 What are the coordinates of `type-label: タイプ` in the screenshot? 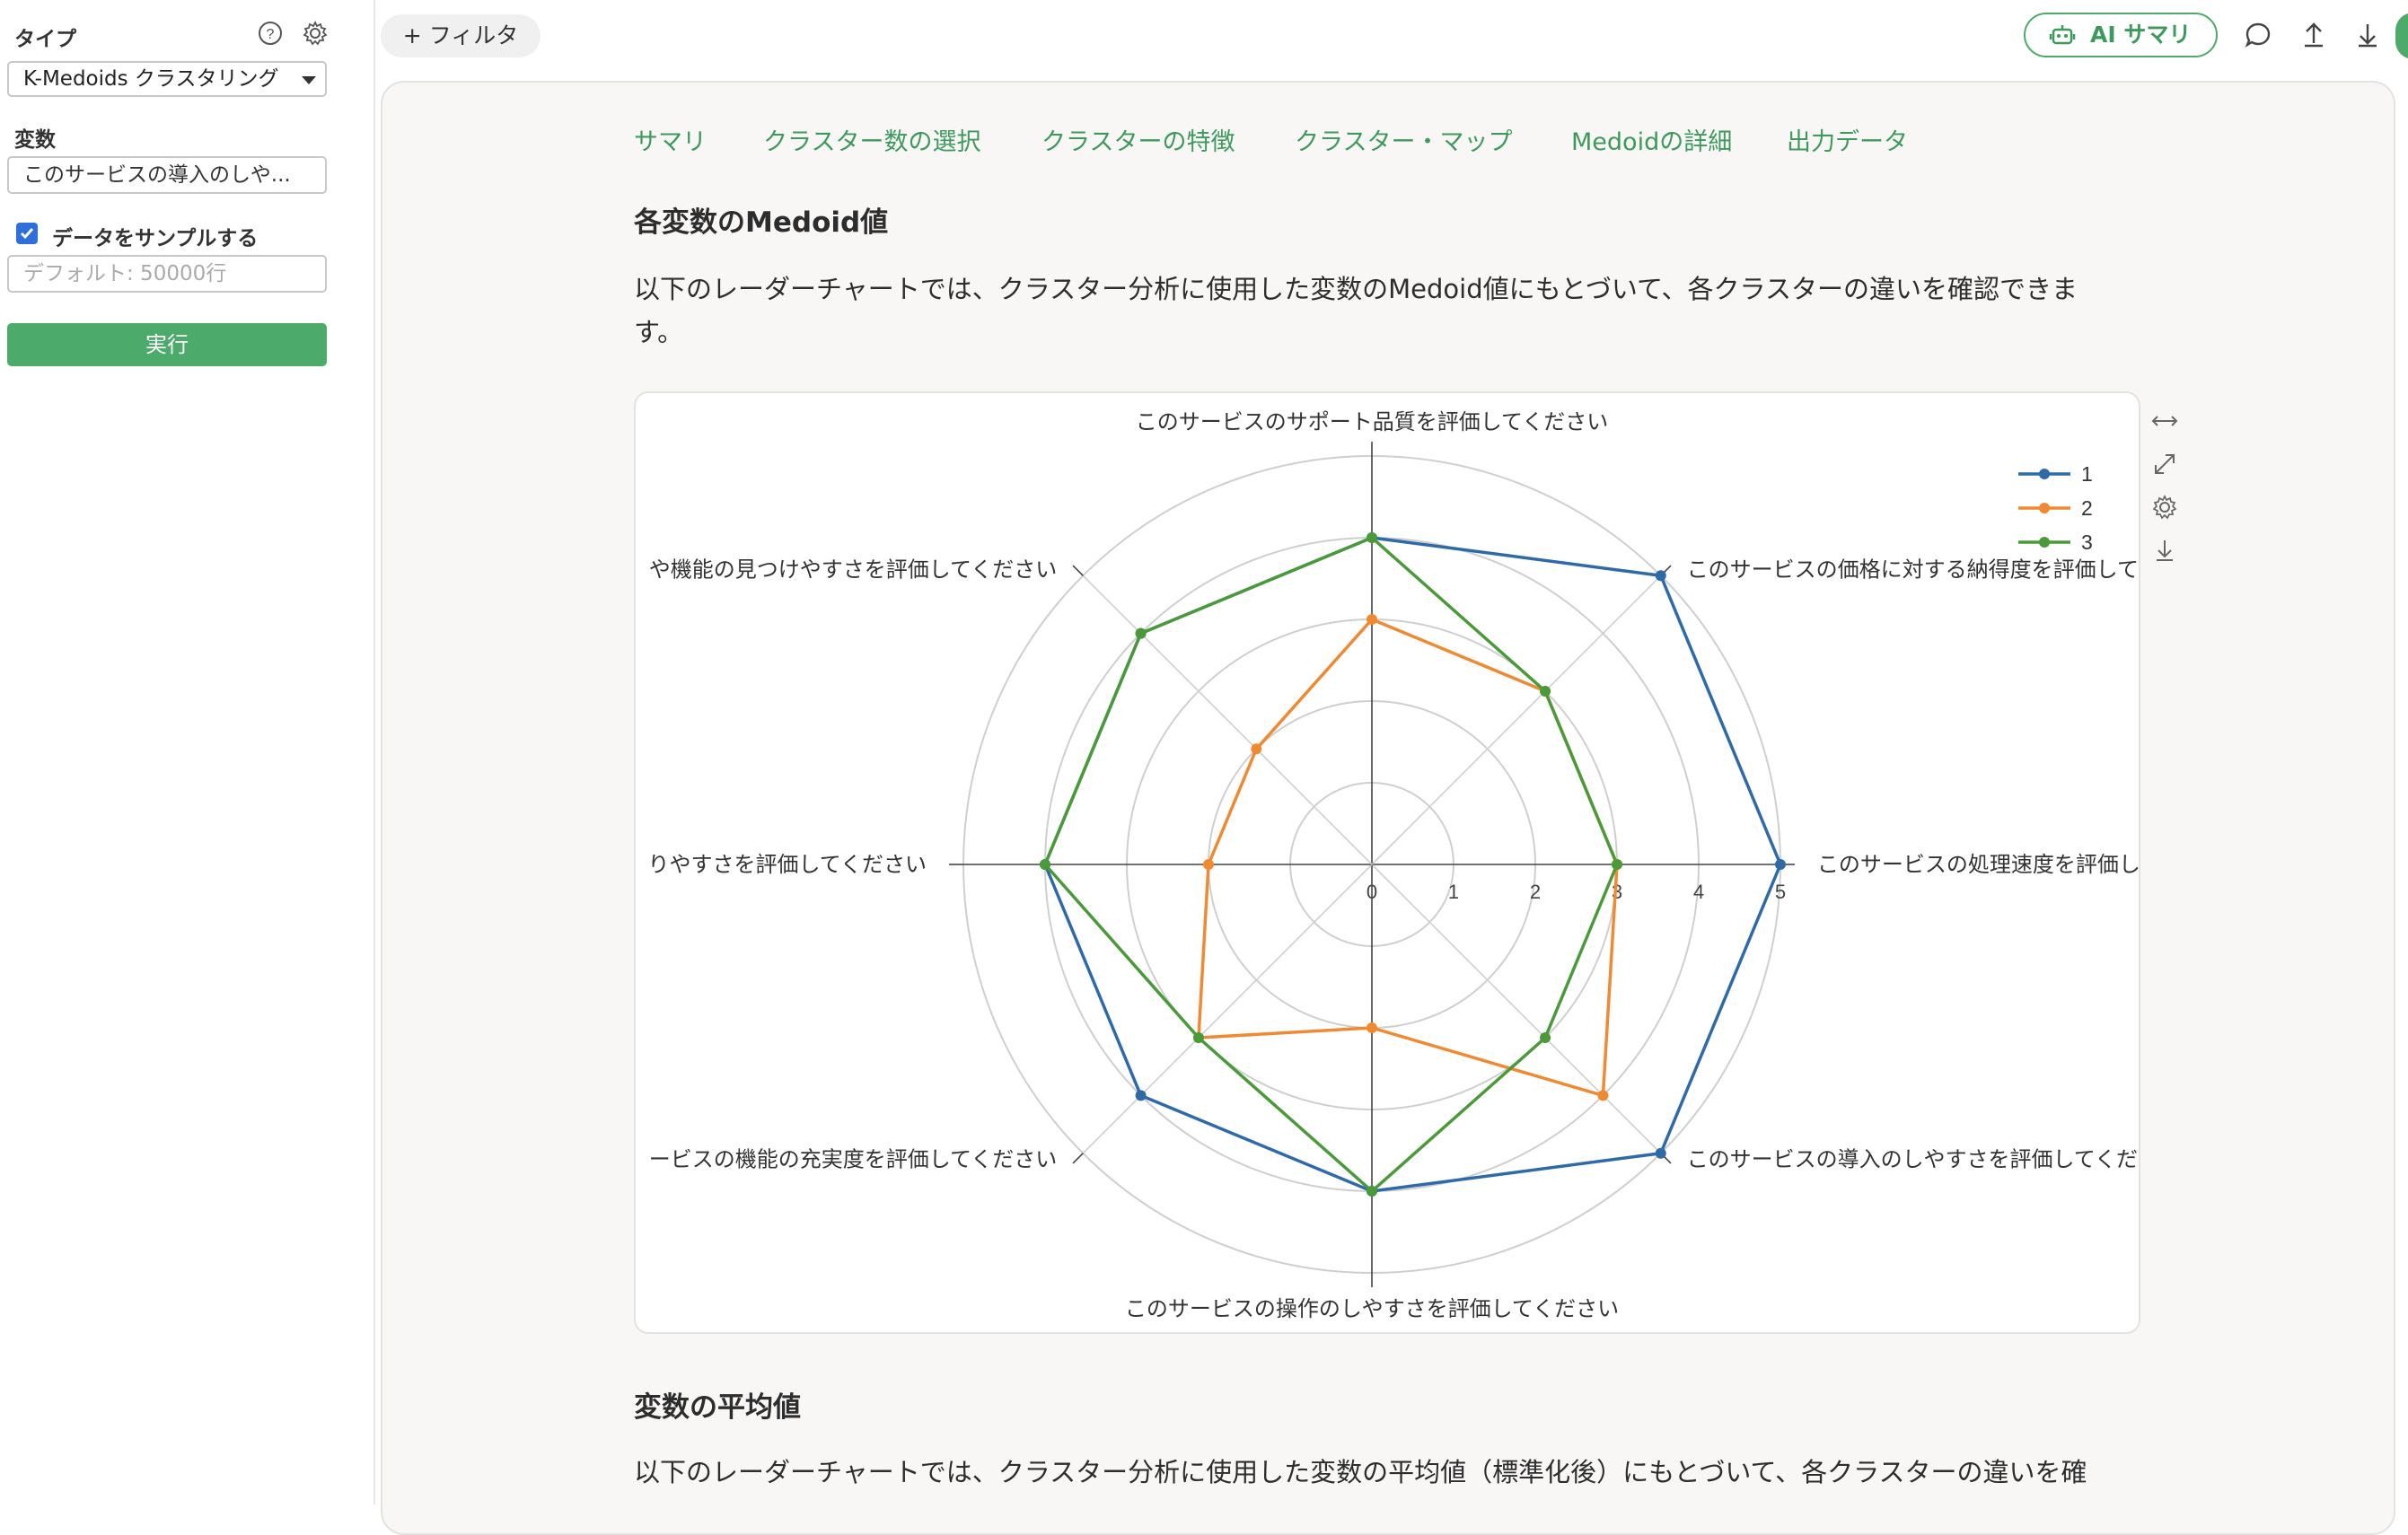 It's located at (45, 39).